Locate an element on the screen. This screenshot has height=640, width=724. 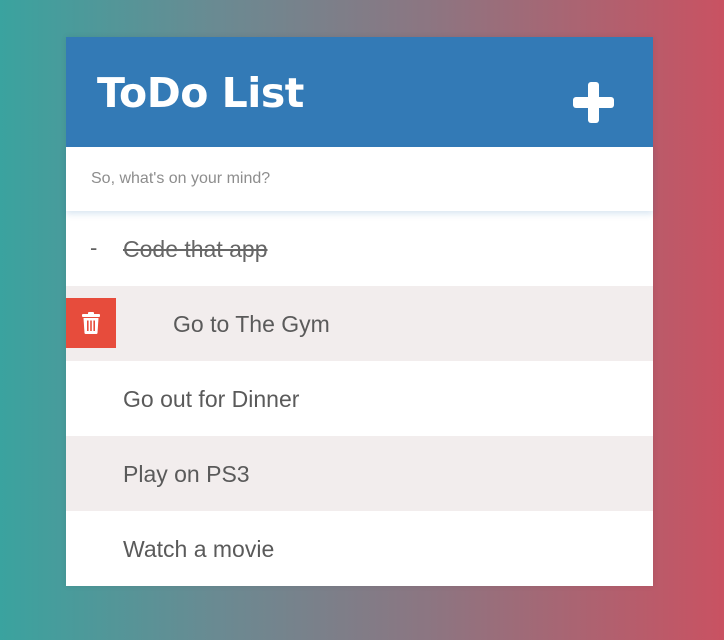
new-todo-field-wrapper is located at coordinates (359, 179).